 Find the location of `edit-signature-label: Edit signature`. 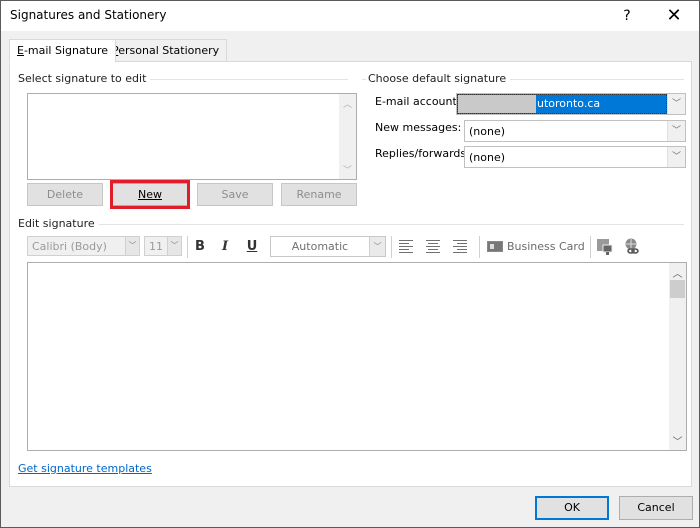

edit-signature-label: Edit signature is located at coordinates (58, 223).